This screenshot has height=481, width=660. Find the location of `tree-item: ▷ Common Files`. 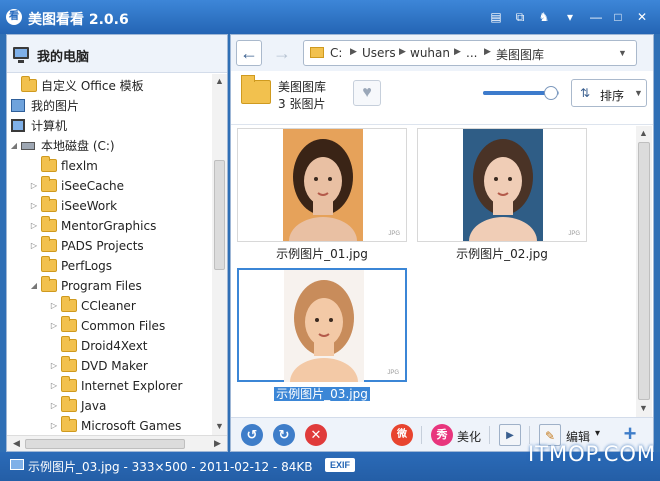

tree-item: ▷ Common Files is located at coordinates (109, 326).